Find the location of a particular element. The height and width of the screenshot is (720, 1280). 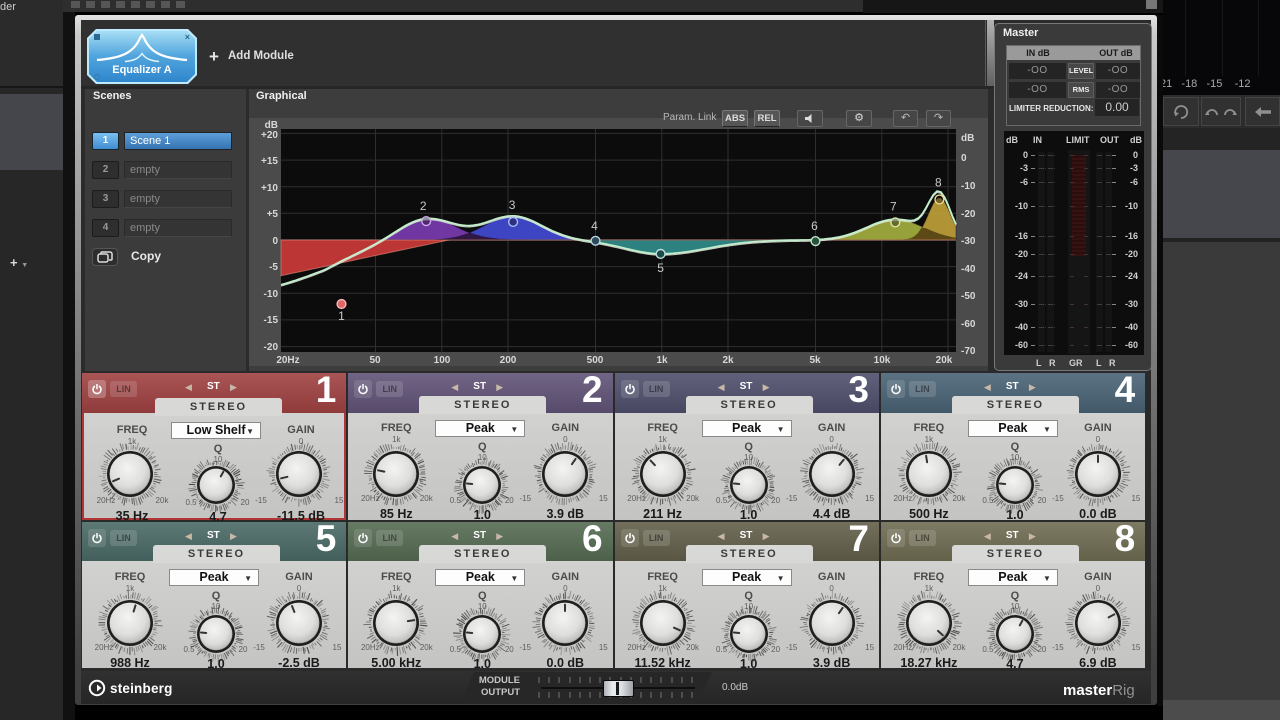

svg-text: 20k is located at coordinates (944, 360).